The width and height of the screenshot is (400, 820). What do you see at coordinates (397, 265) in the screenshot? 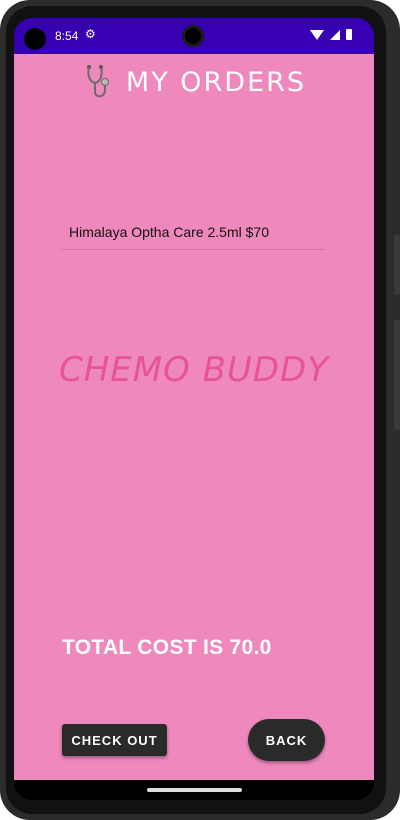
I see `volume-button` at bounding box center [397, 265].